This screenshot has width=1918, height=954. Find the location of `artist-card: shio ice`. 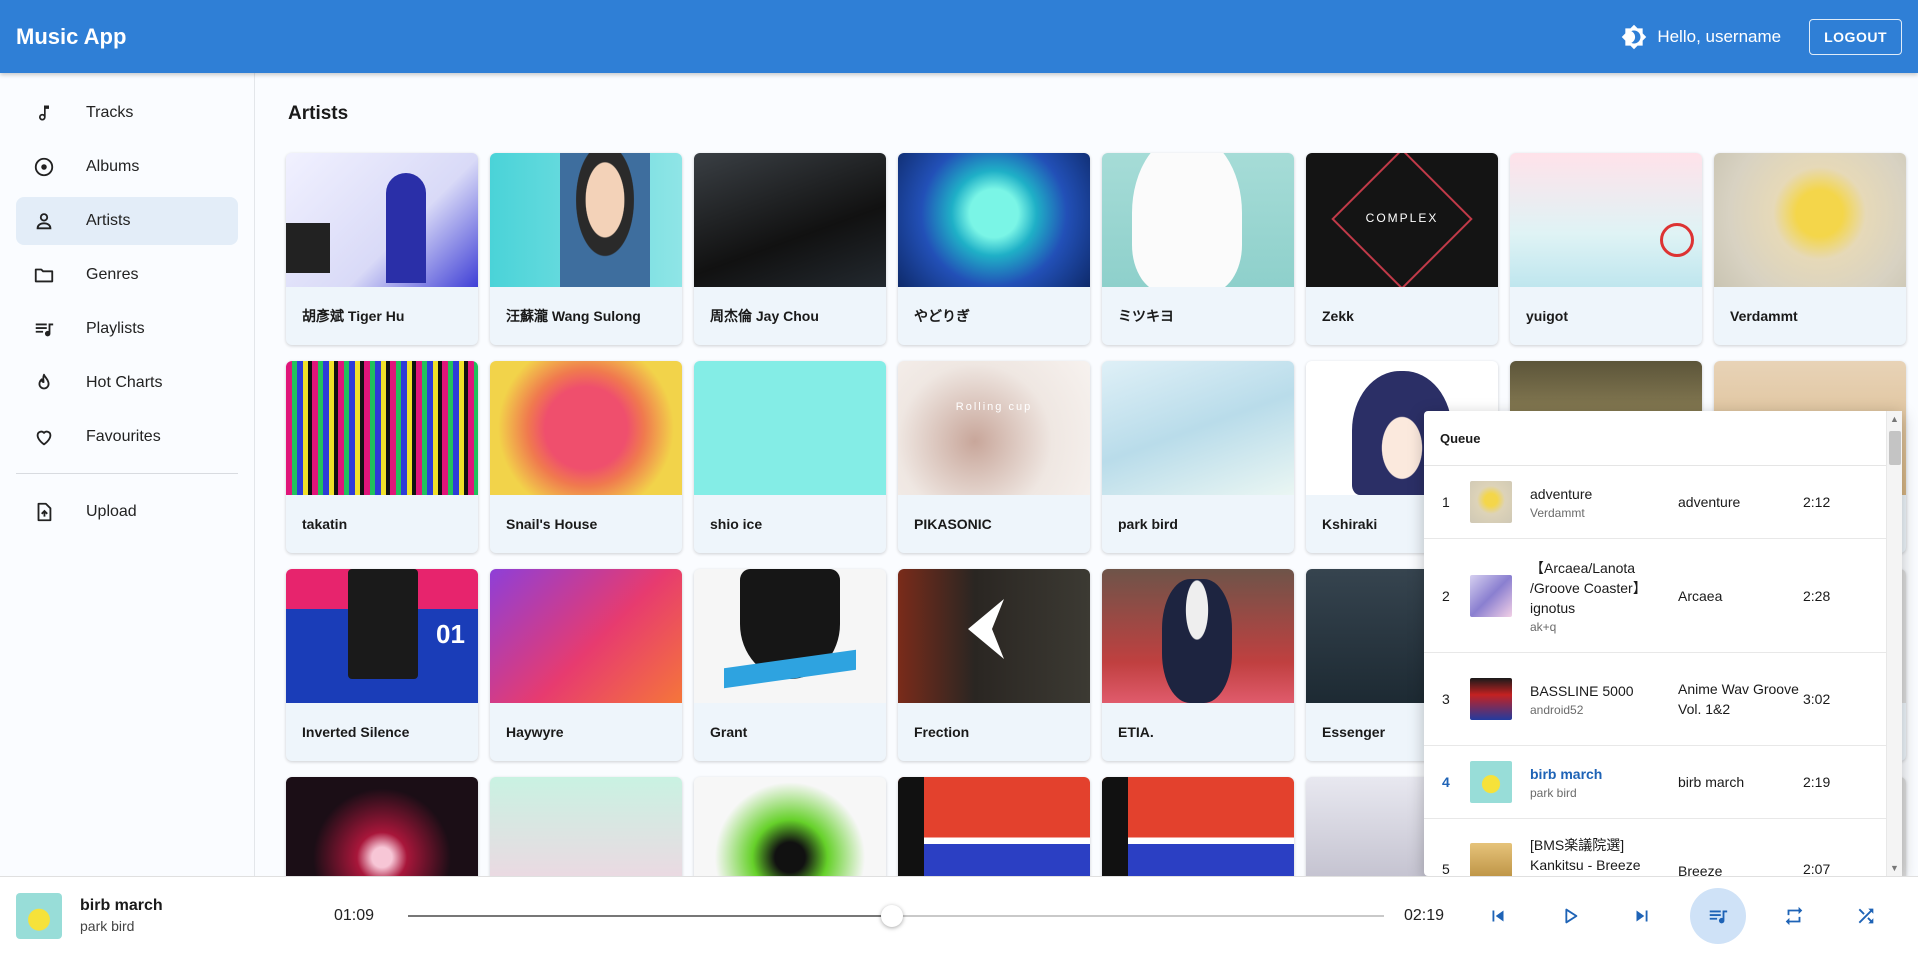

artist-card: shio ice is located at coordinates (790, 457).